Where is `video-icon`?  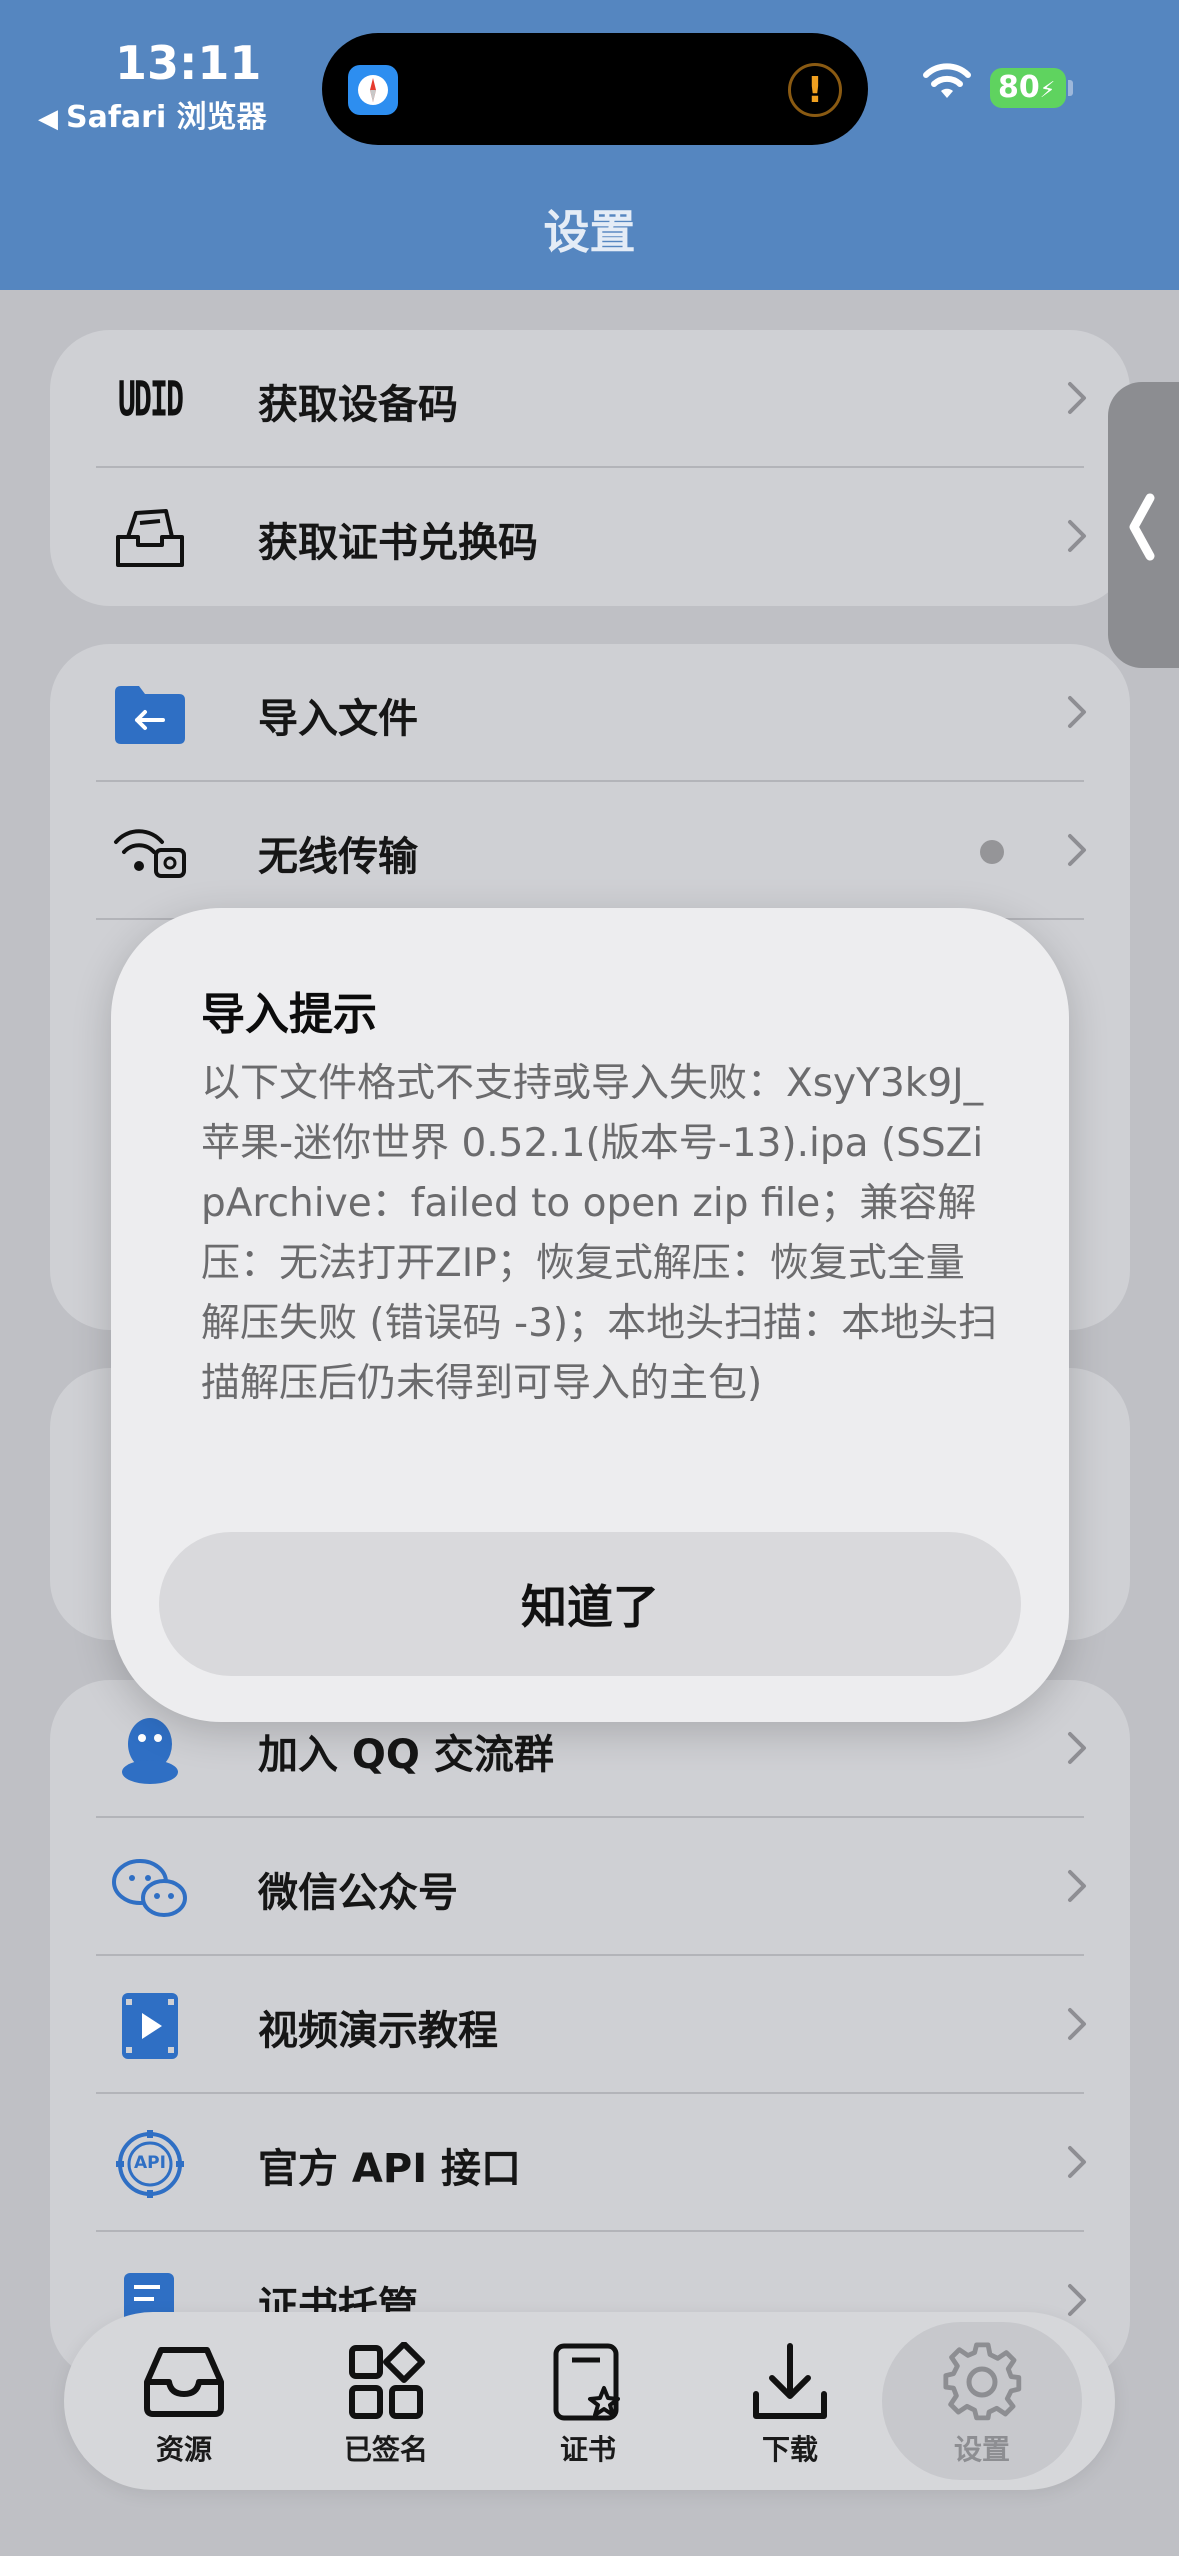 video-icon is located at coordinates (150, 2026).